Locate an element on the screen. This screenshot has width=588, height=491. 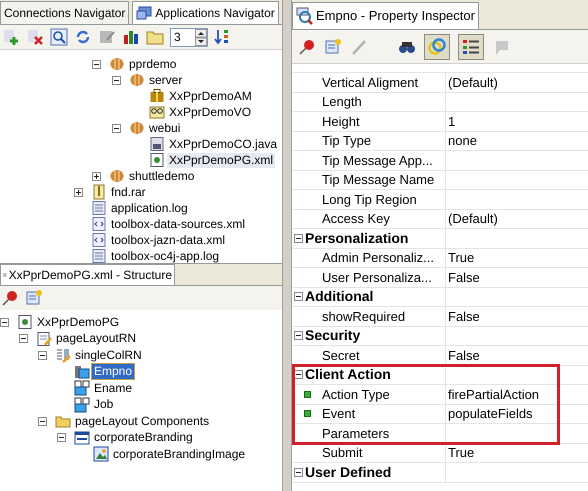
property-name: showRequired is located at coordinates (364, 317).